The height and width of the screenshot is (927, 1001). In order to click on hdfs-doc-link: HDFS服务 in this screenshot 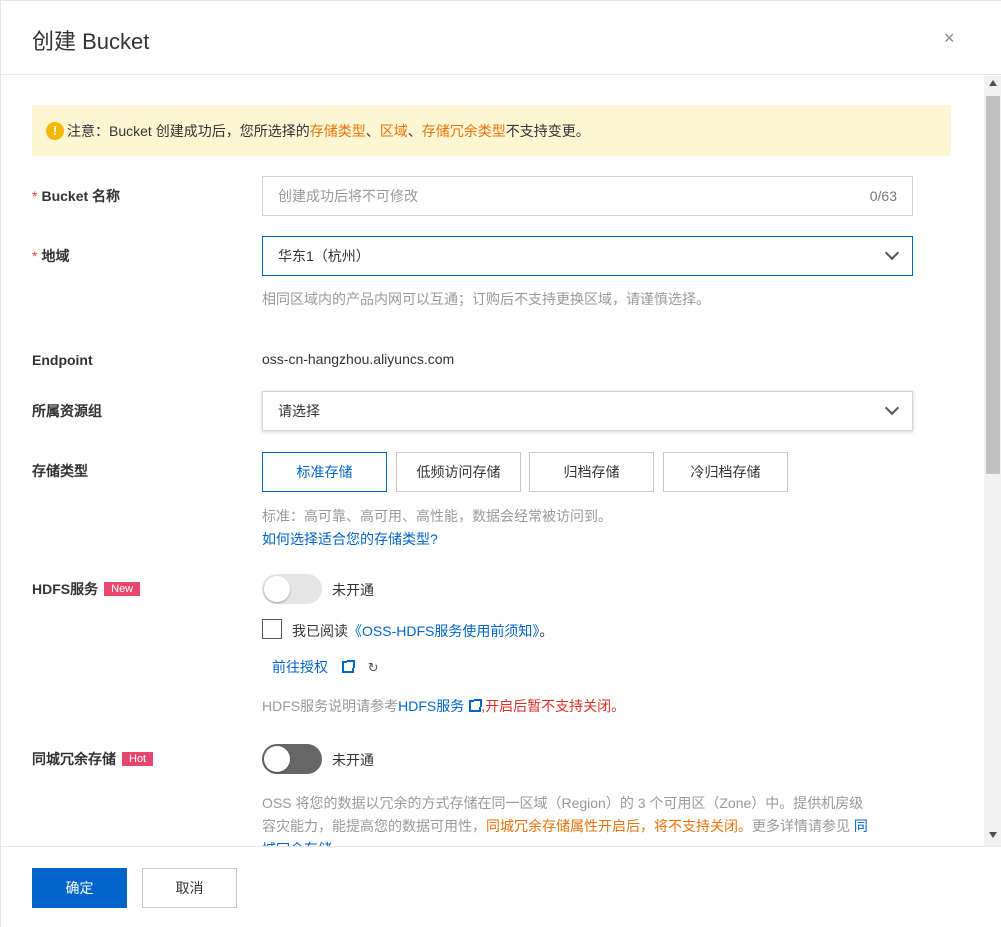, I will do `click(431, 706)`.